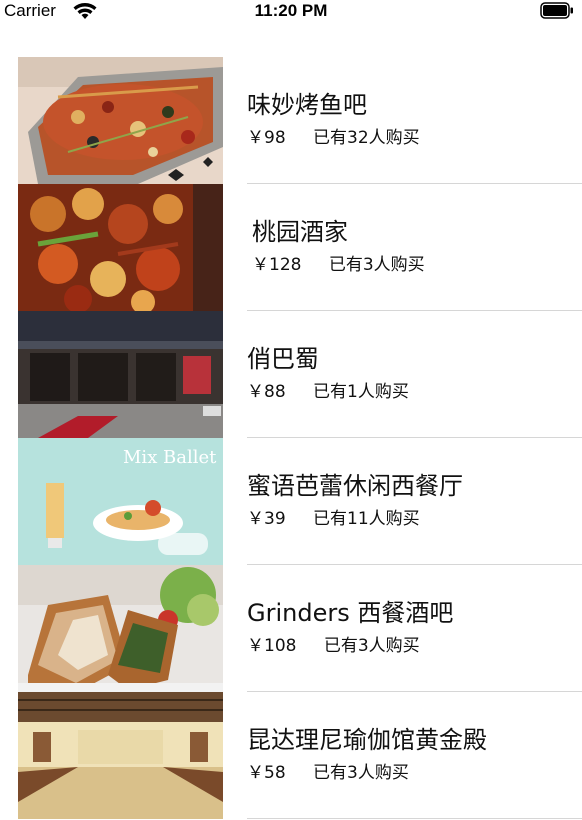  What do you see at coordinates (266, 392) in the screenshot?
I see `item-price: ￥88` at bounding box center [266, 392].